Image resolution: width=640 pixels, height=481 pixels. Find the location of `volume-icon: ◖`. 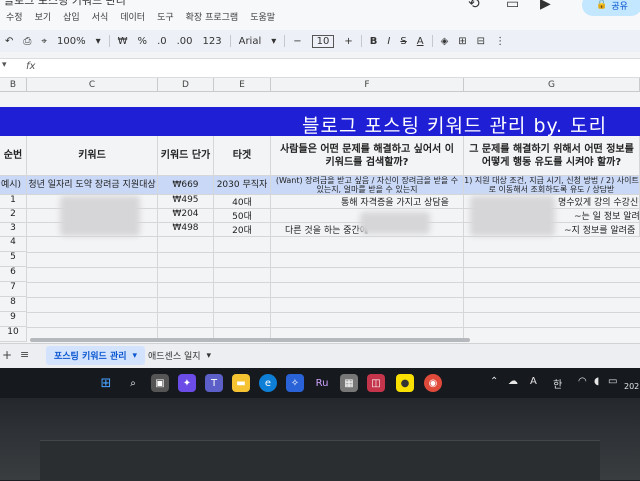

volume-icon: ◖ is located at coordinates (596, 381).